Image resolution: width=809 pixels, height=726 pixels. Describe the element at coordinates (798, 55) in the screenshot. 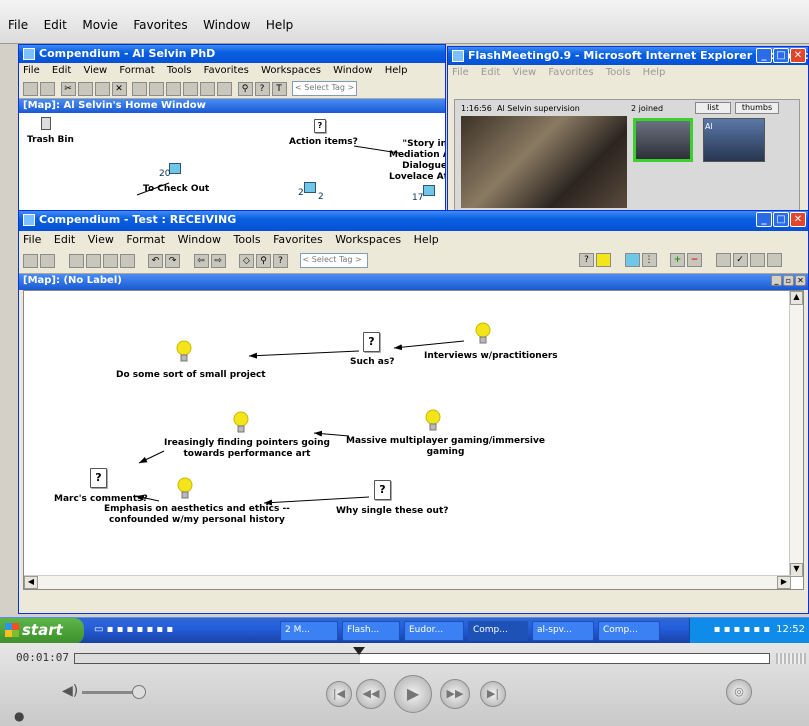

I see `close-button: ✕` at that location.